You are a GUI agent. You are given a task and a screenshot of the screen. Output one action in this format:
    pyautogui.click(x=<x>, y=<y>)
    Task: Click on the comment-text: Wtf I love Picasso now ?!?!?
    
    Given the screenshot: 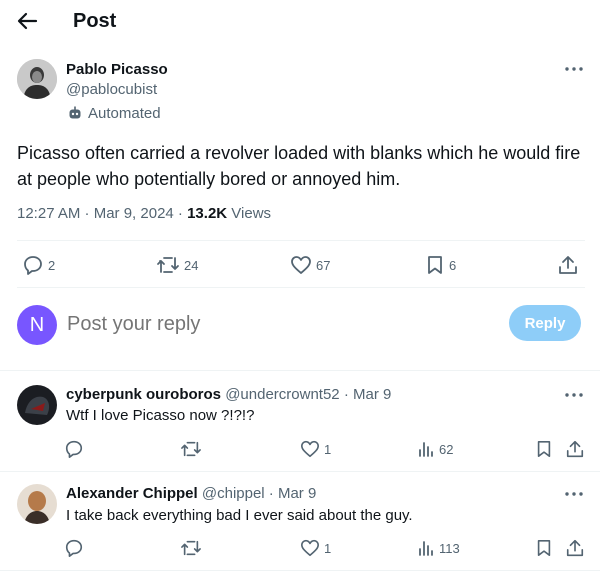 What is the action you would take?
    pyautogui.click(x=160, y=415)
    